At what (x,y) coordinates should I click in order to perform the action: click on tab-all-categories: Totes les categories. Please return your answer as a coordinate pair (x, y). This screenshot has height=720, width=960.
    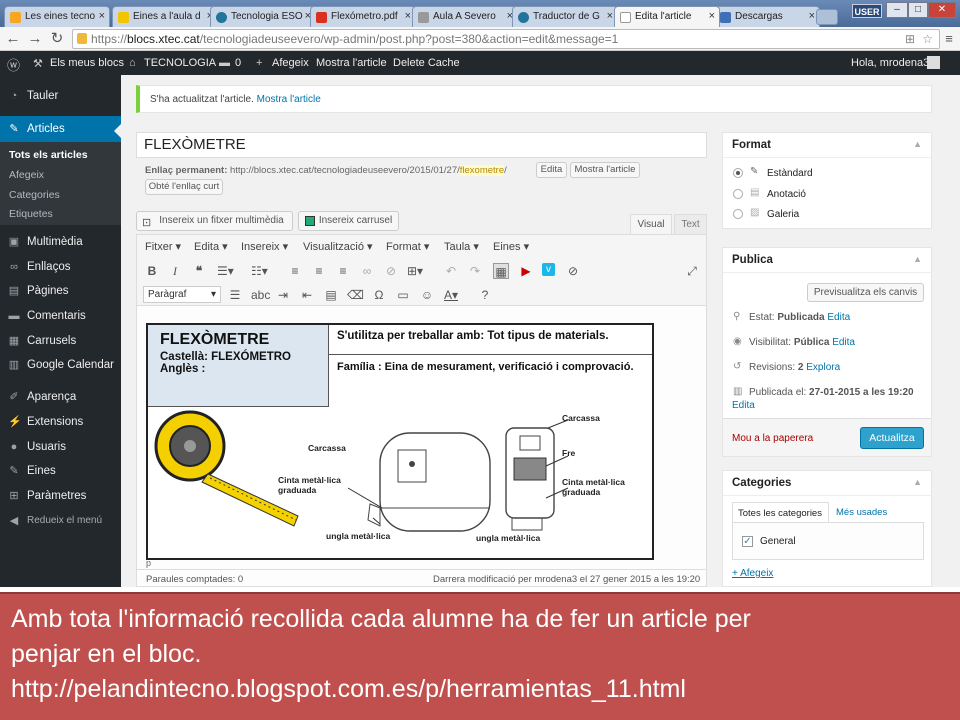
    Looking at the image, I should click on (780, 512).